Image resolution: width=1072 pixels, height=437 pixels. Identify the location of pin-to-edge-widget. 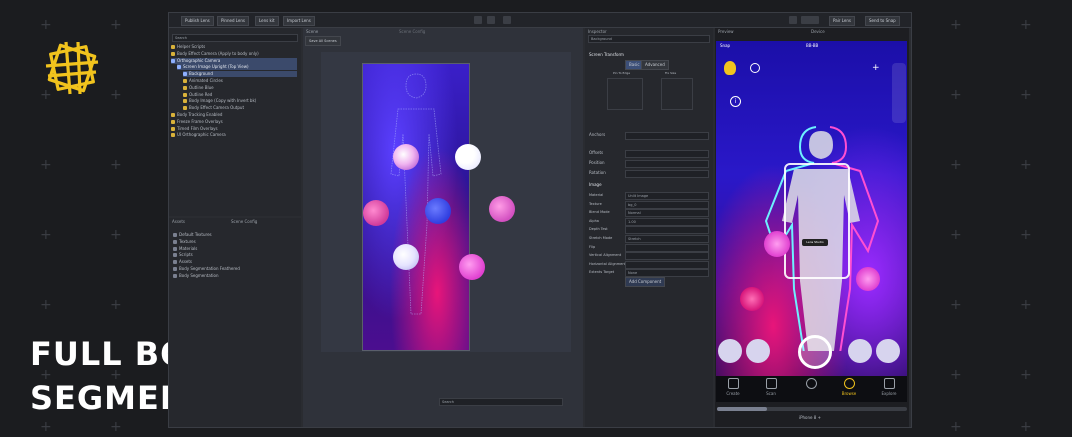
(625, 94).